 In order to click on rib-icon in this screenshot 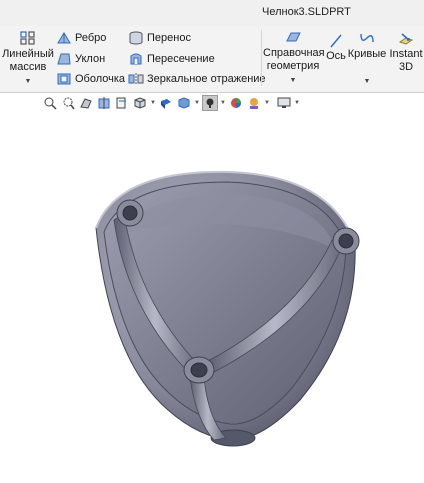, I will do `click(64, 38)`.